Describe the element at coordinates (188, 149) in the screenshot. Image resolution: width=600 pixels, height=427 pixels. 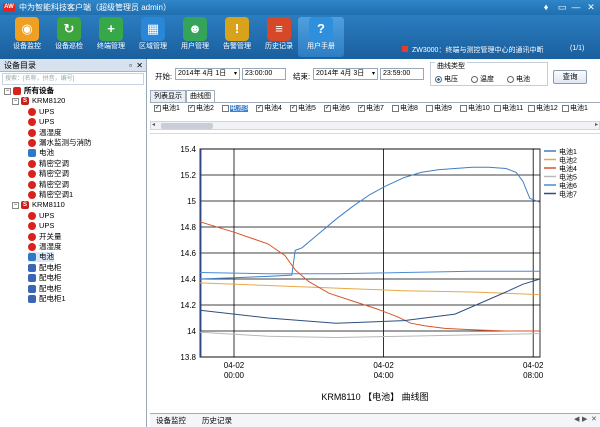
I see `y-tick-label: 15.4` at that location.